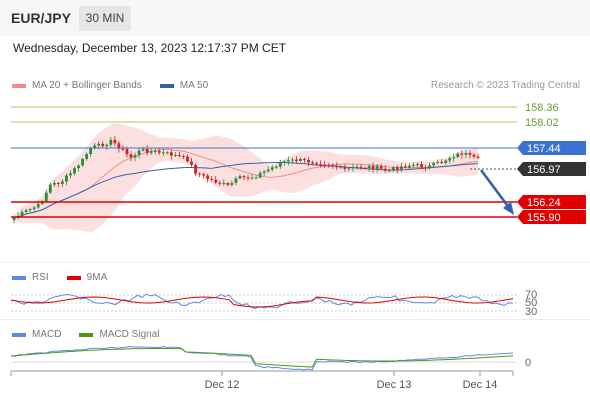 The image size is (590, 400). I want to click on rsi-9ma-swatch, so click(73, 277).